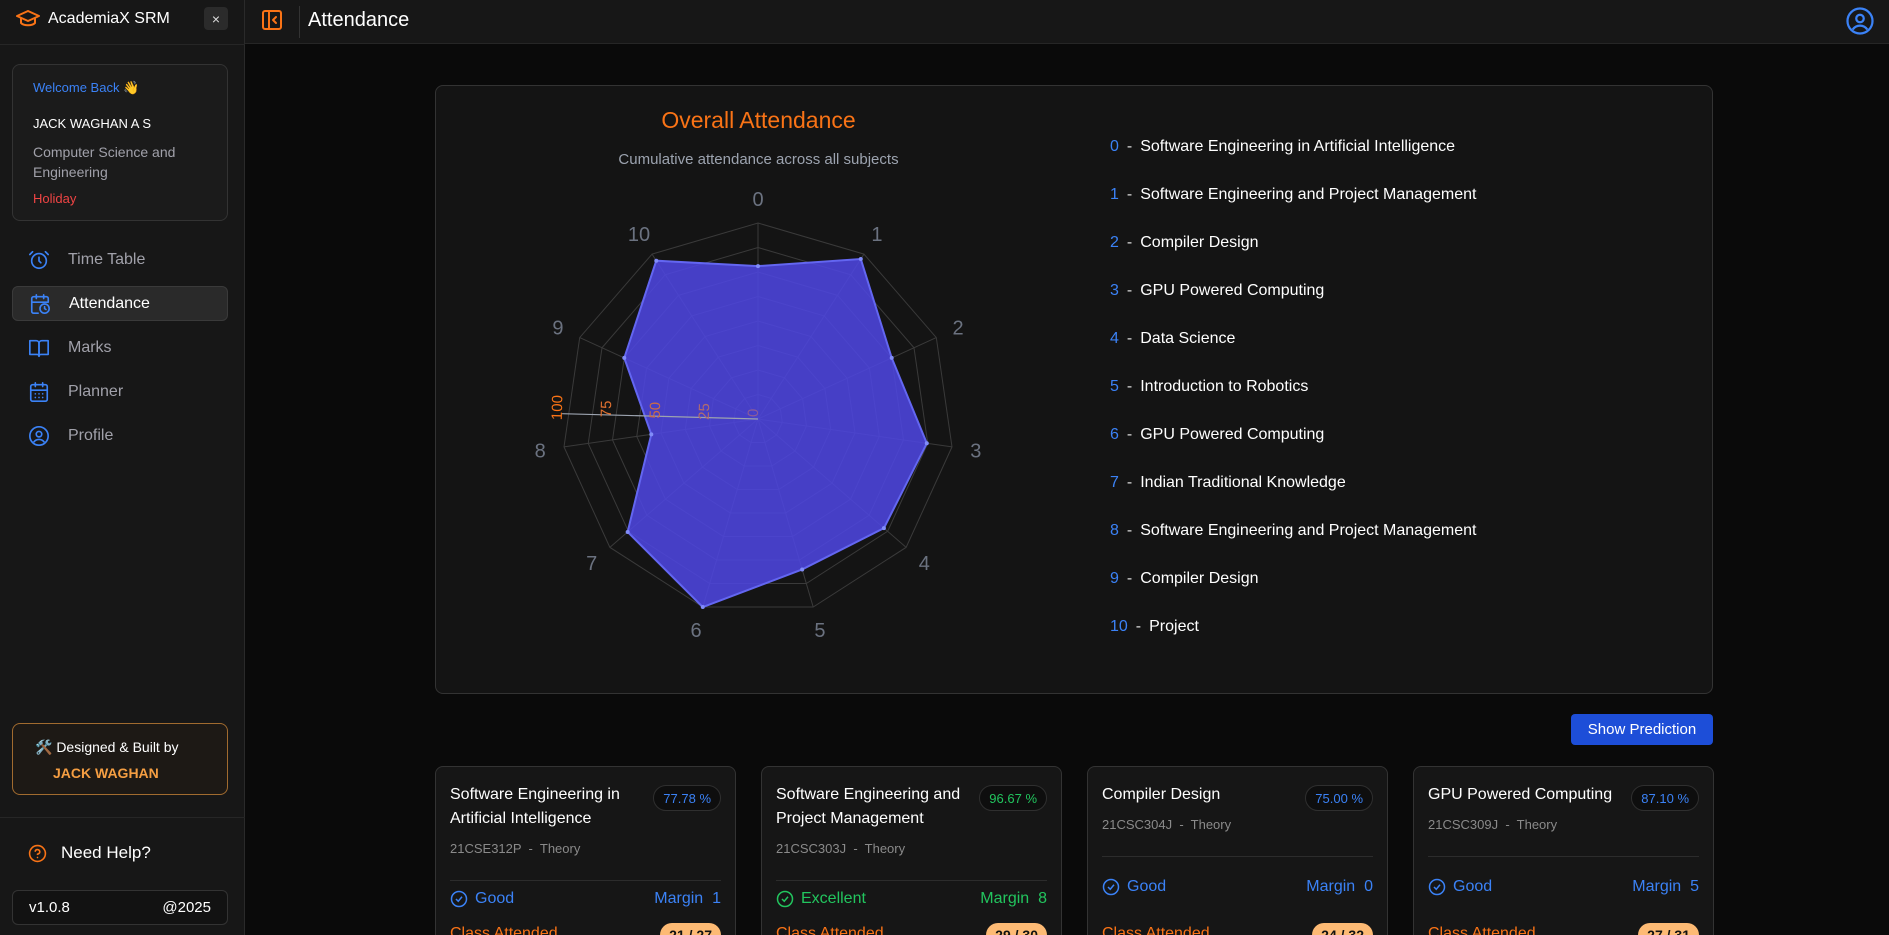  Describe the element at coordinates (821, 899) in the screenshot. I see `attendance-status: Excellent` at that location.